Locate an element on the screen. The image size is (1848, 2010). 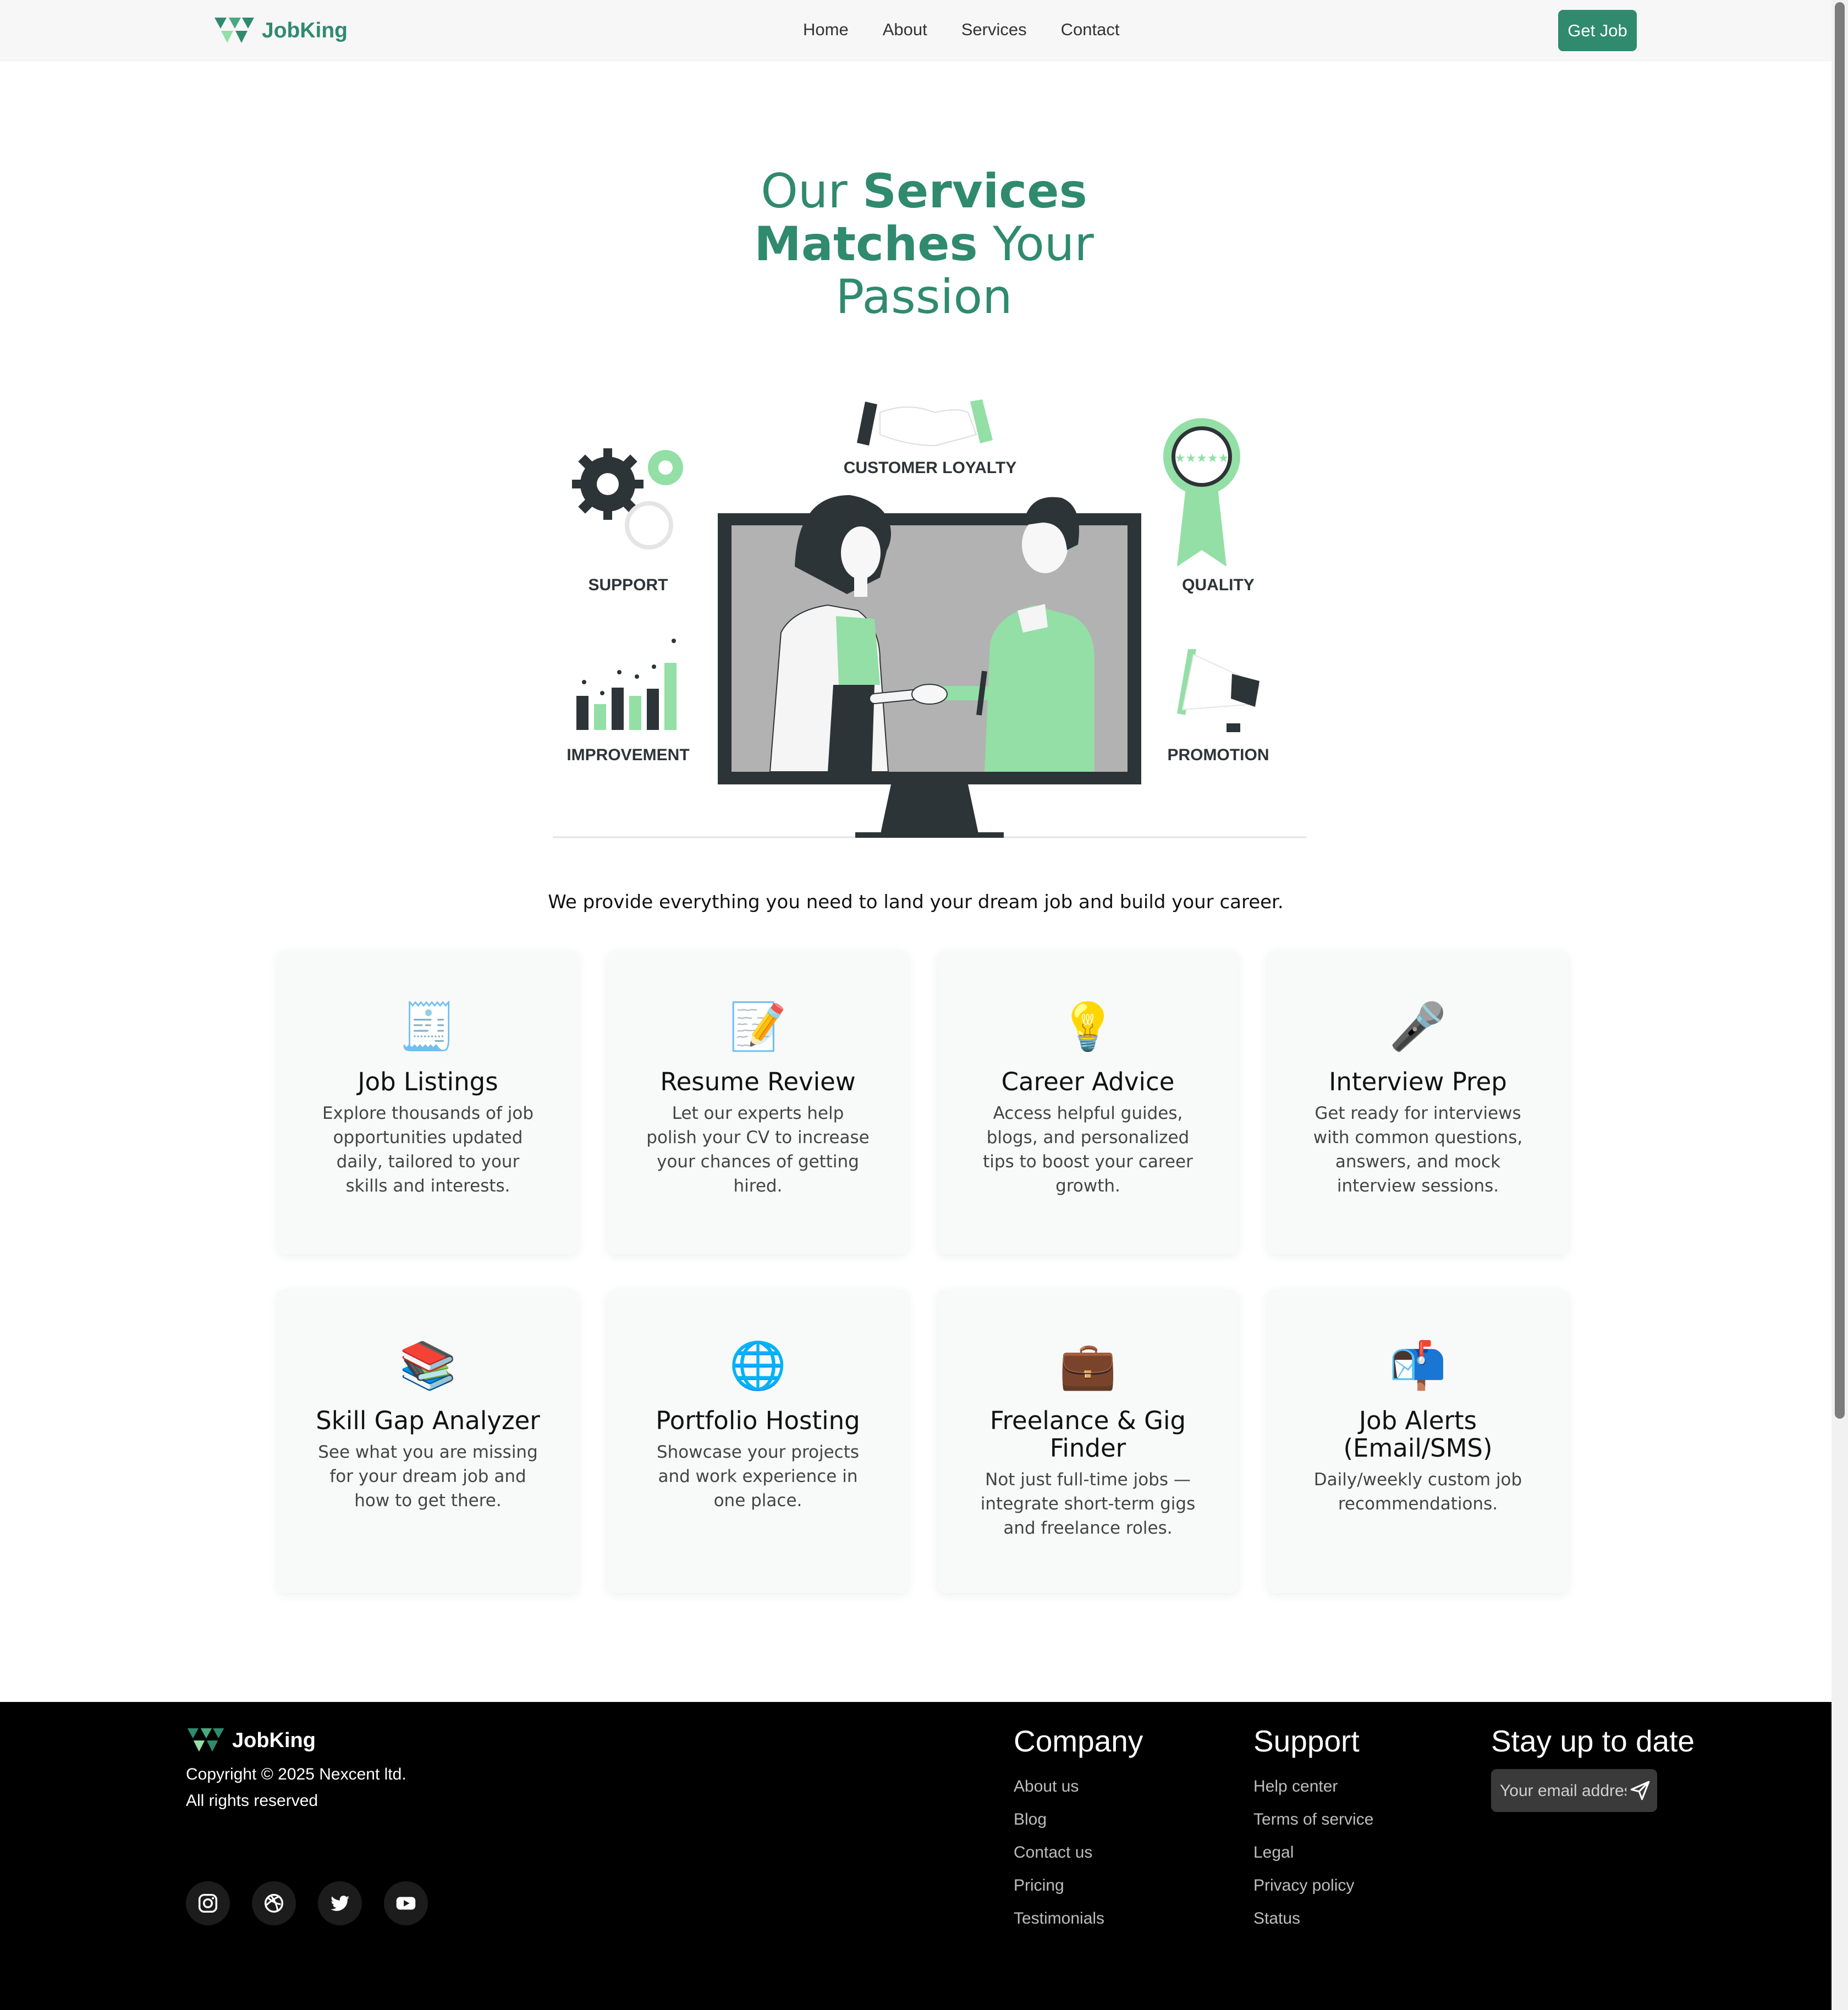
title-part-bold: Matches is located at coordinates (866, 244).